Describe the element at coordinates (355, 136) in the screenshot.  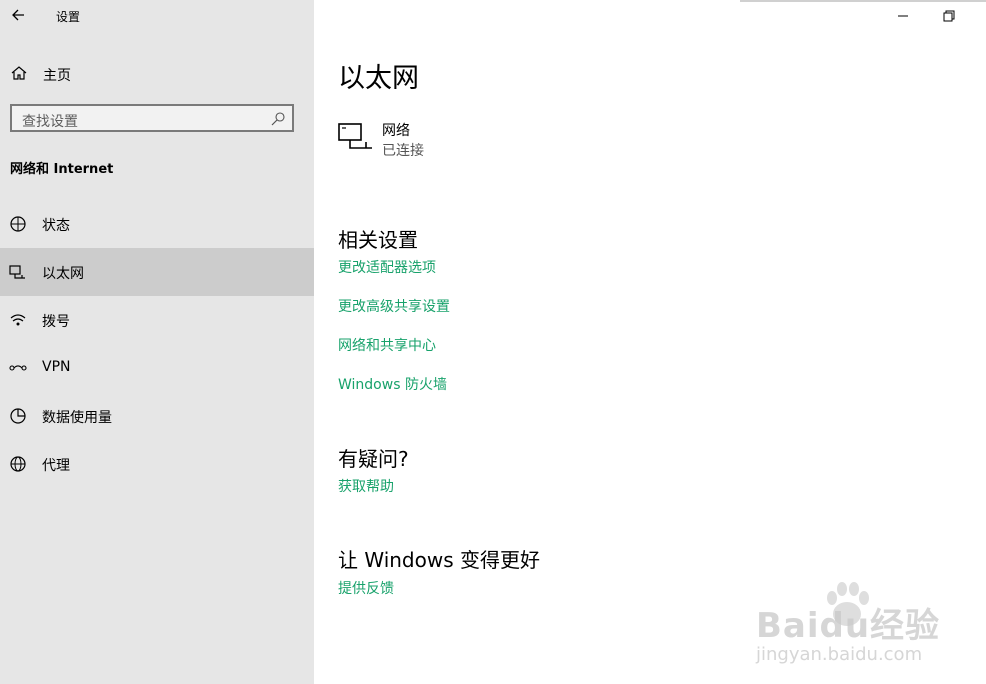
I see `network-computer-icon` at that location.